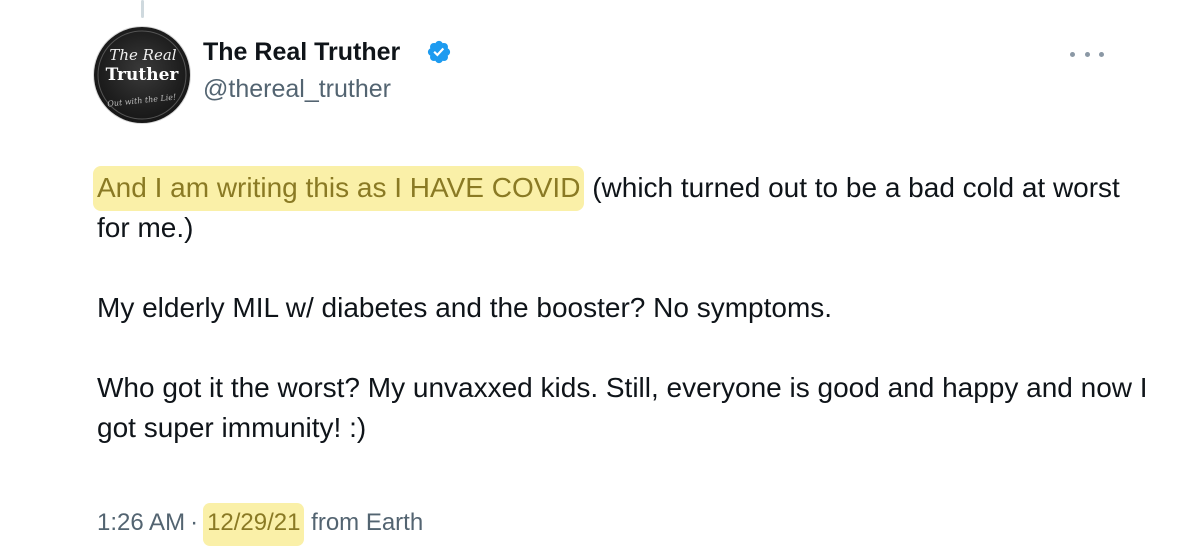  I want to click on author-handle: @thereal_truther, so click(297, 89).